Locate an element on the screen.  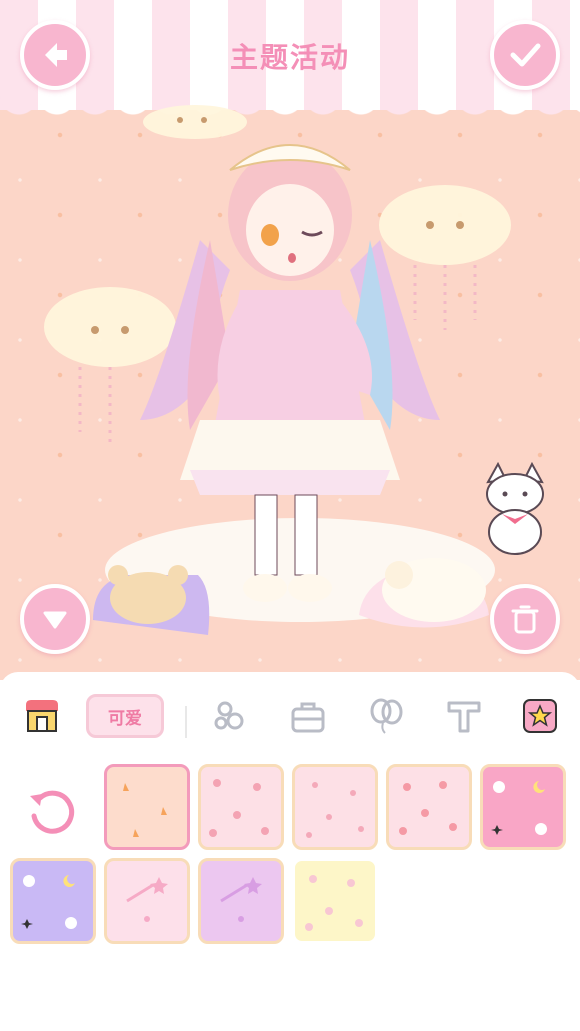
star-badge-icon is located at coordinates (540, 716).